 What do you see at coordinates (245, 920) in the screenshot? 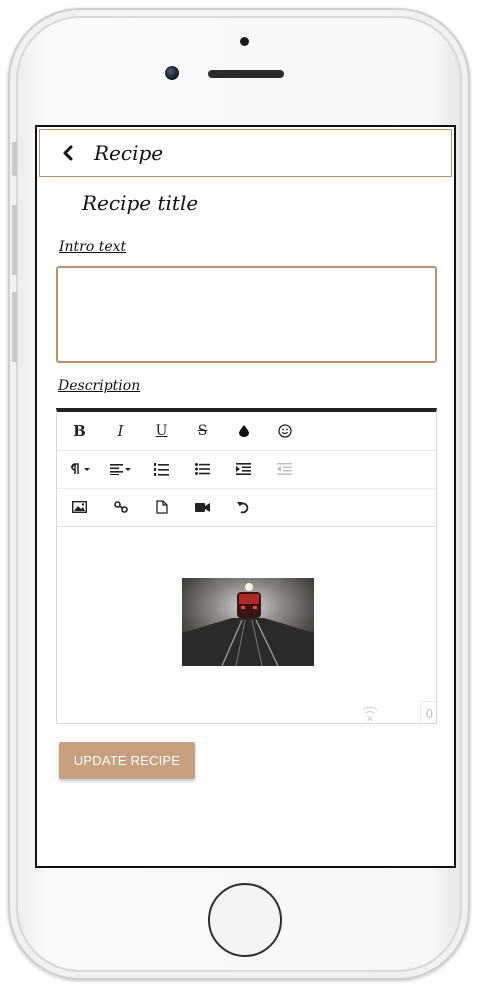
I see `home-button` at bounding box center [245, 920].